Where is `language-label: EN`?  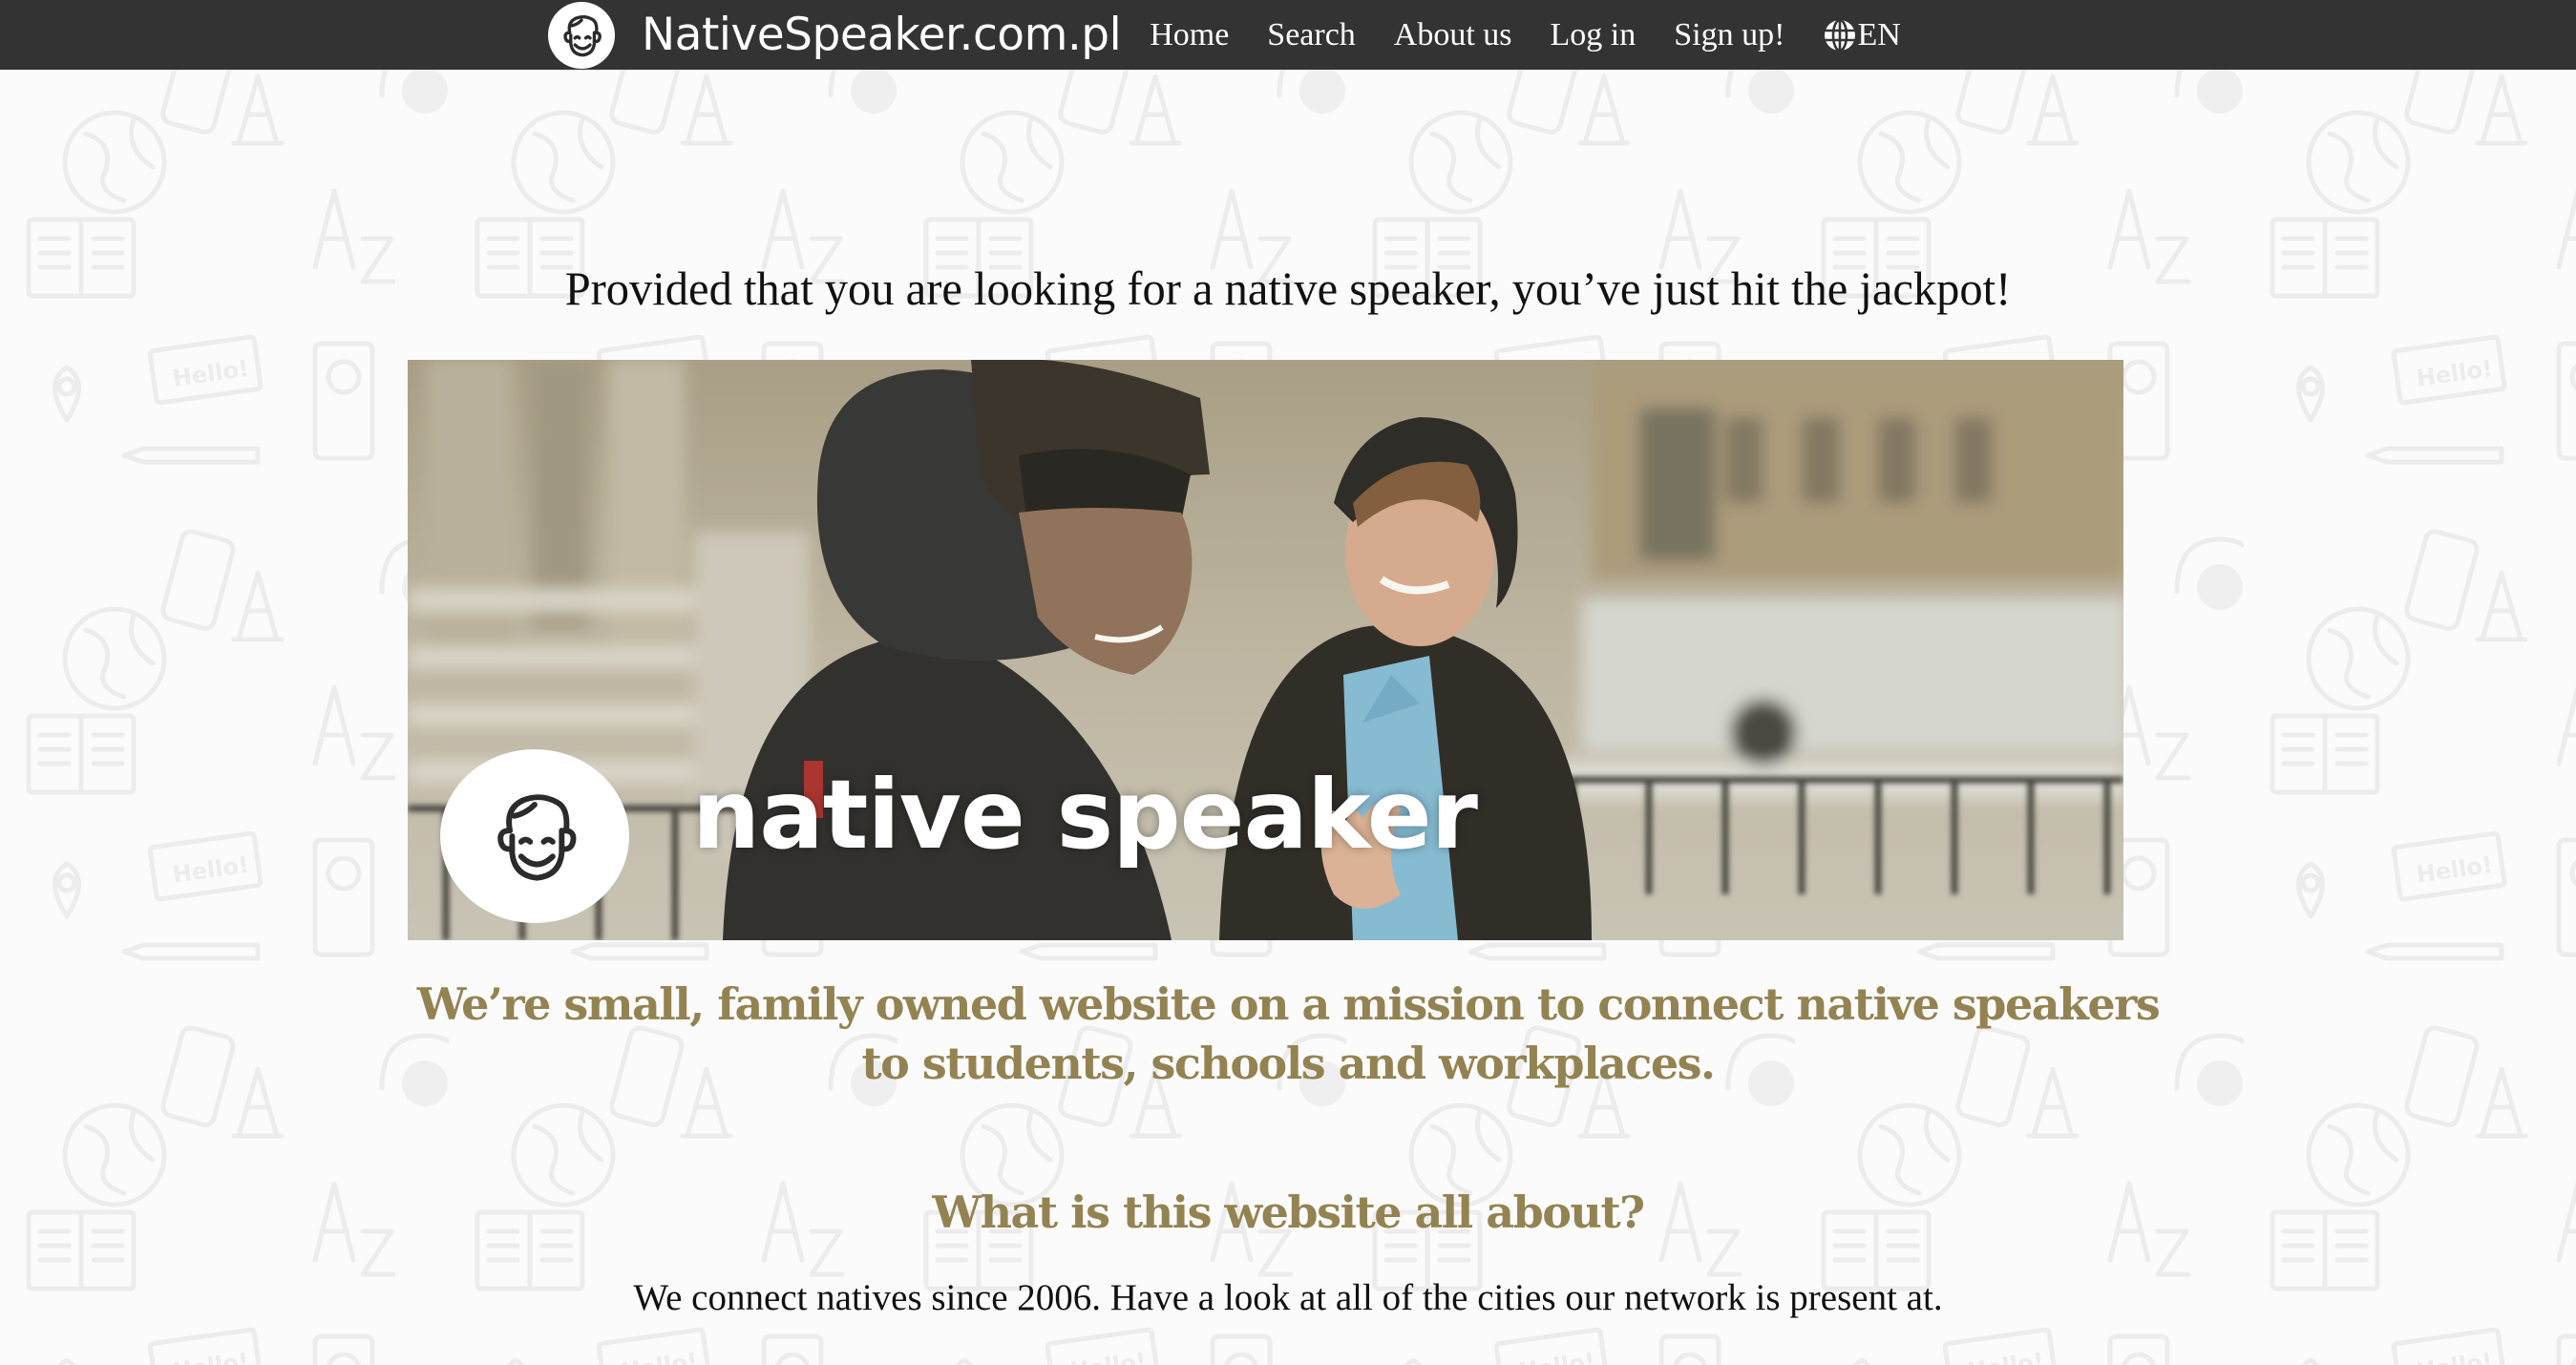
language-label: EN is located at coordinates (1879, 34).